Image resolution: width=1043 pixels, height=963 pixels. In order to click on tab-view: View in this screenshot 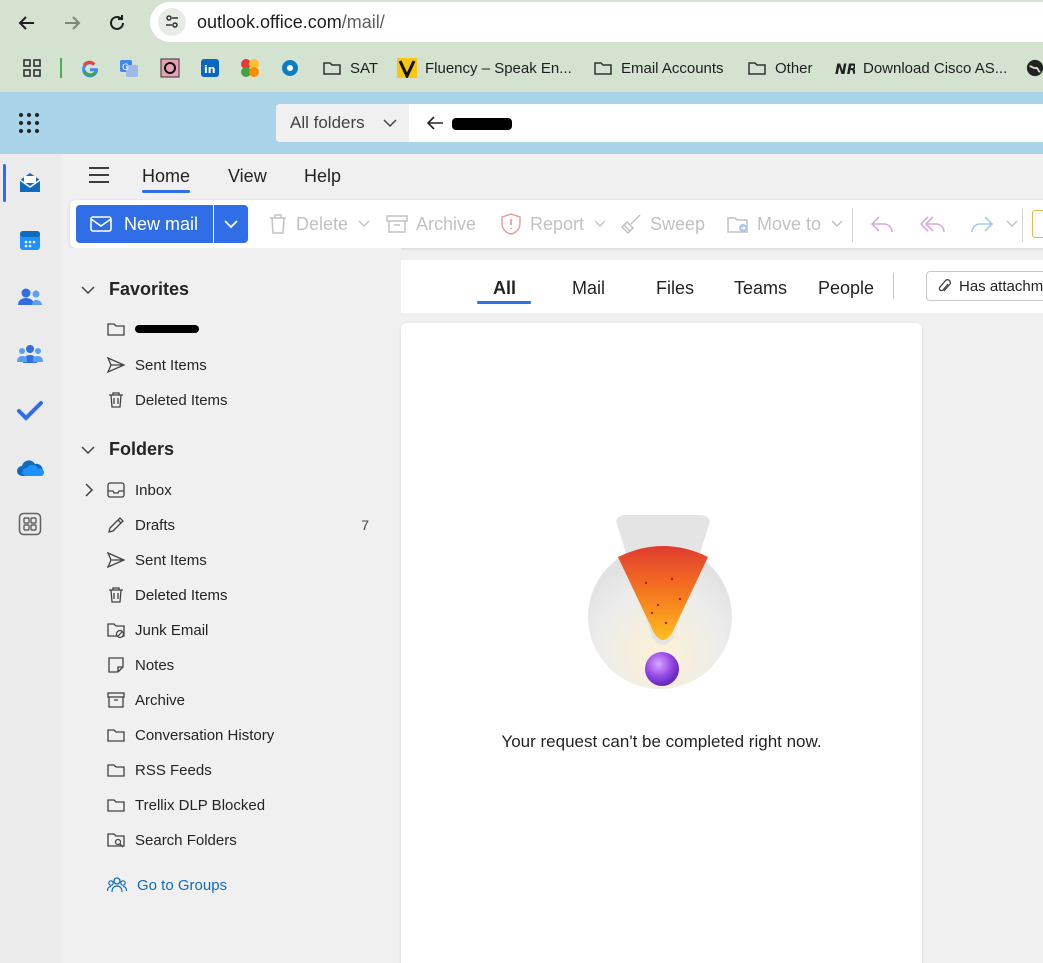, I will do `click(247, 176)`.